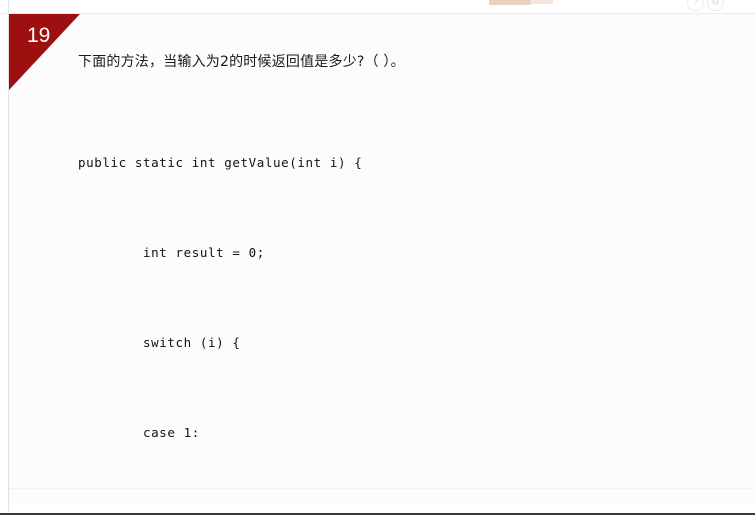 The height and width of the screenshot is (517, 755). I want to click on settings-circle-icon: ⚙, so click(715, 5).